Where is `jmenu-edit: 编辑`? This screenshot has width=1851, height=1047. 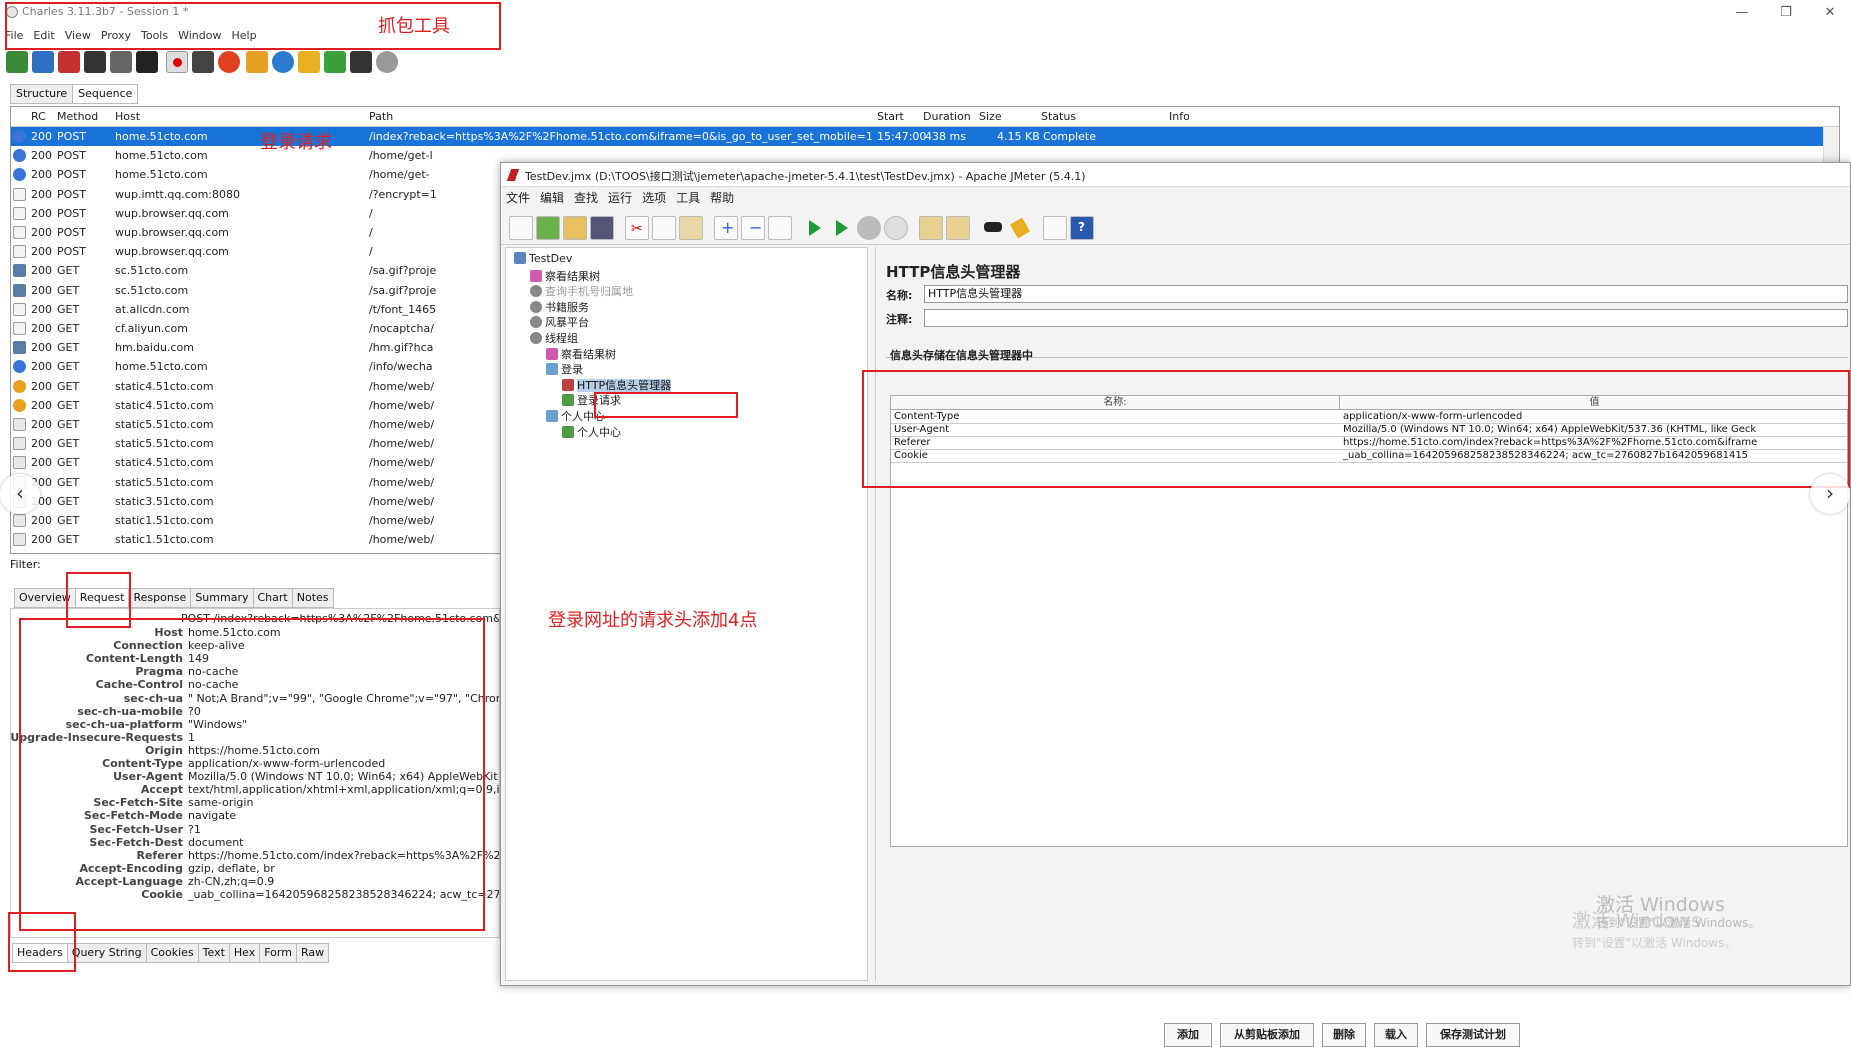
jmenu-edit: 编辑 is located at coordinates (552, 198).